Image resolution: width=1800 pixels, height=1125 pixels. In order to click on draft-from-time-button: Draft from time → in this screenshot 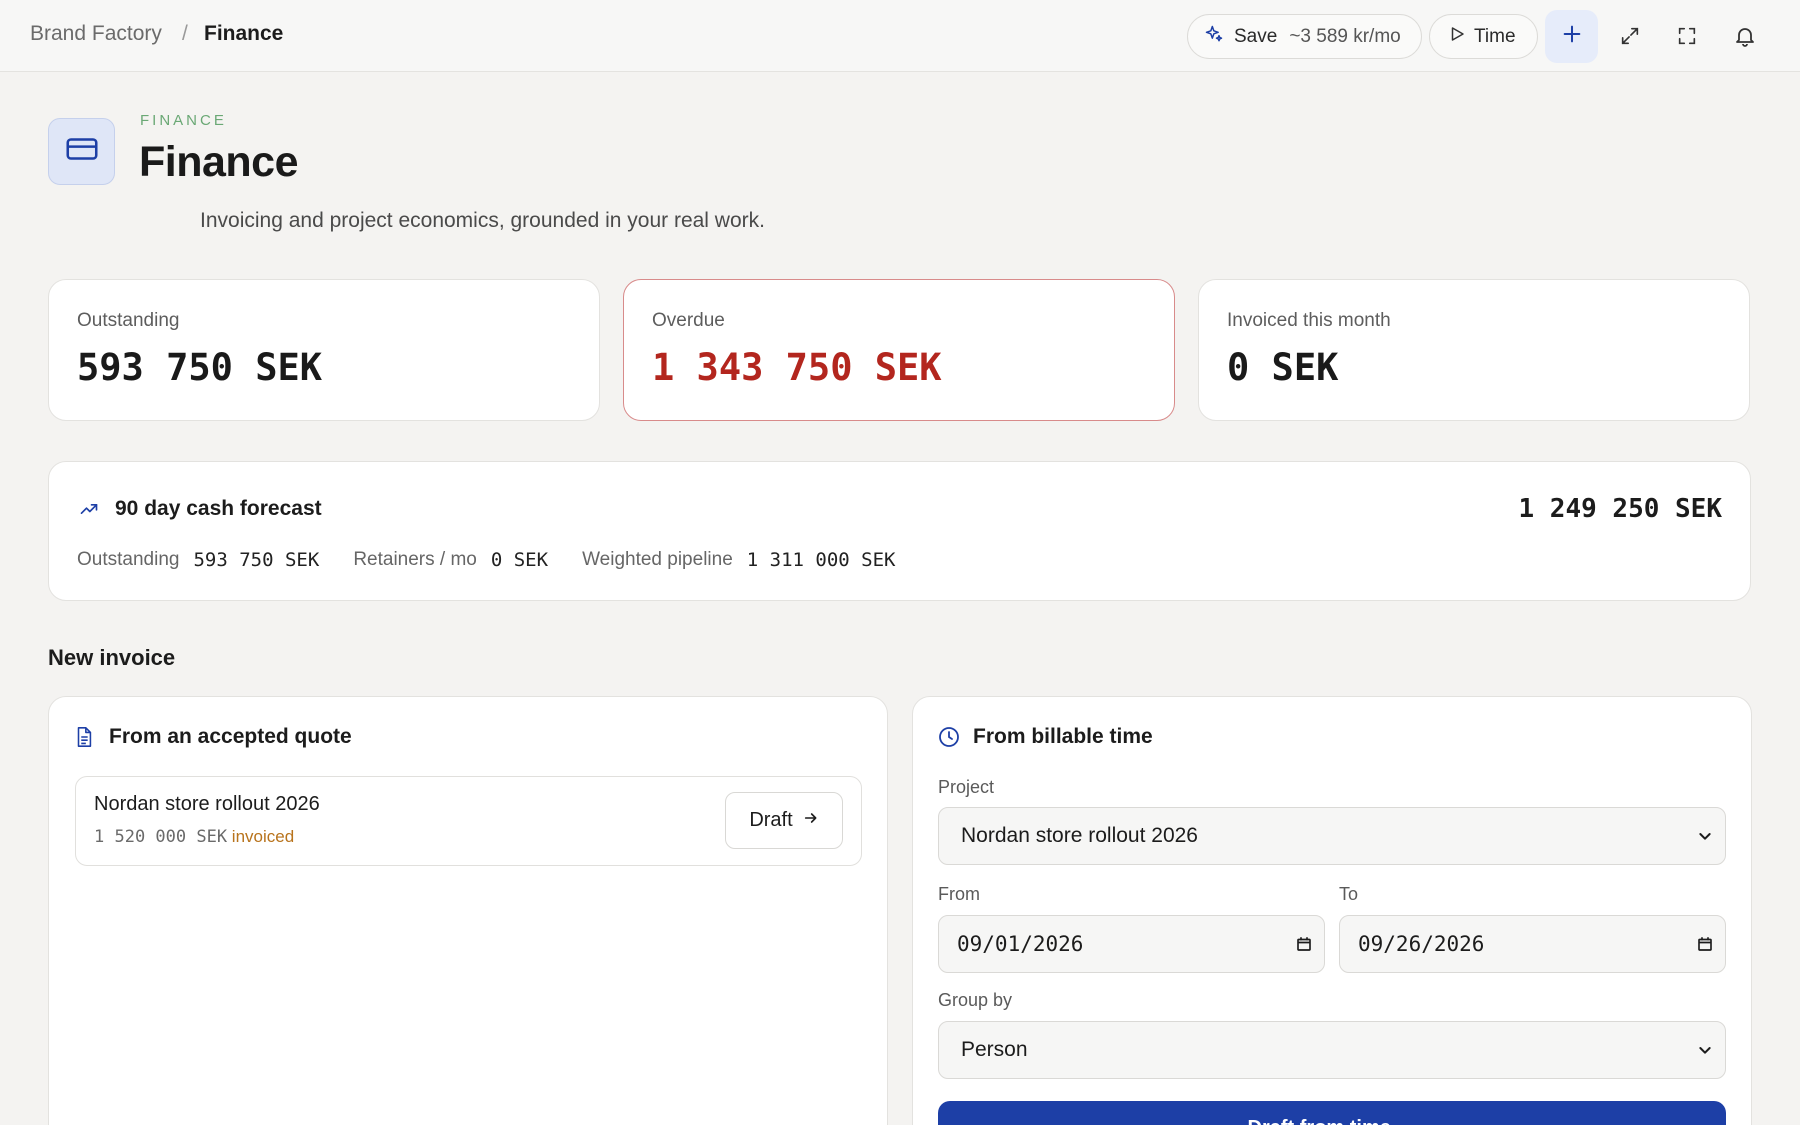, I will do `click(1332, 1113)`.